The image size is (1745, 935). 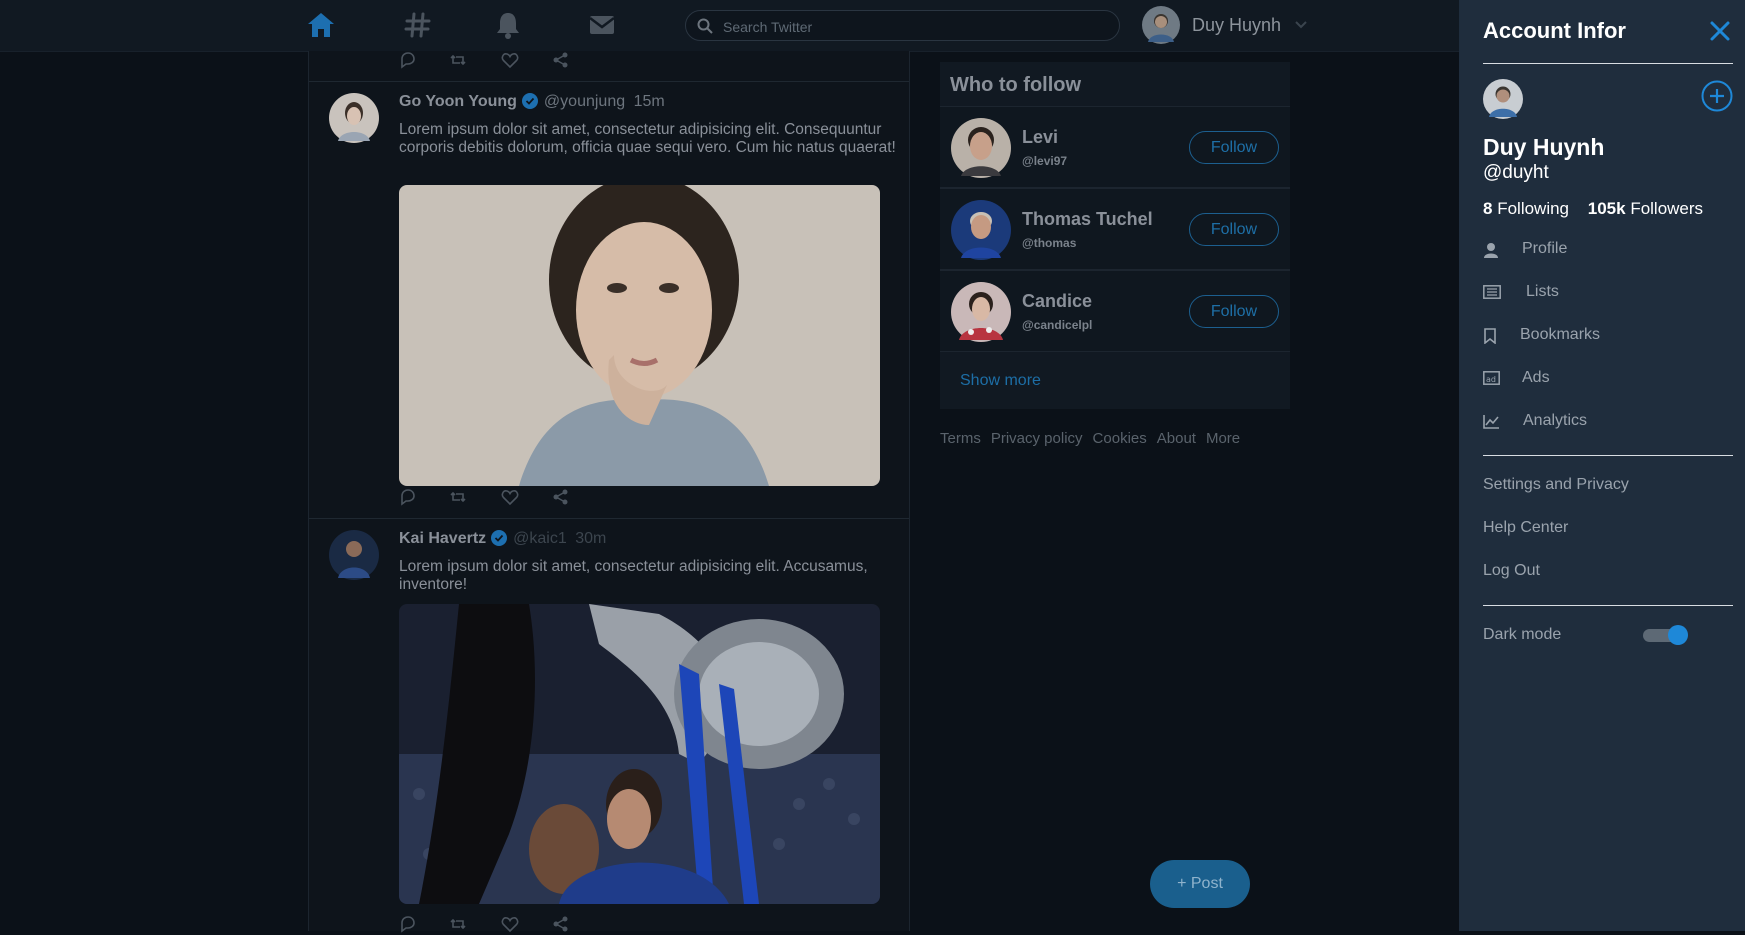 I want to click on following-count: 8, so click(x=1488, y=208).